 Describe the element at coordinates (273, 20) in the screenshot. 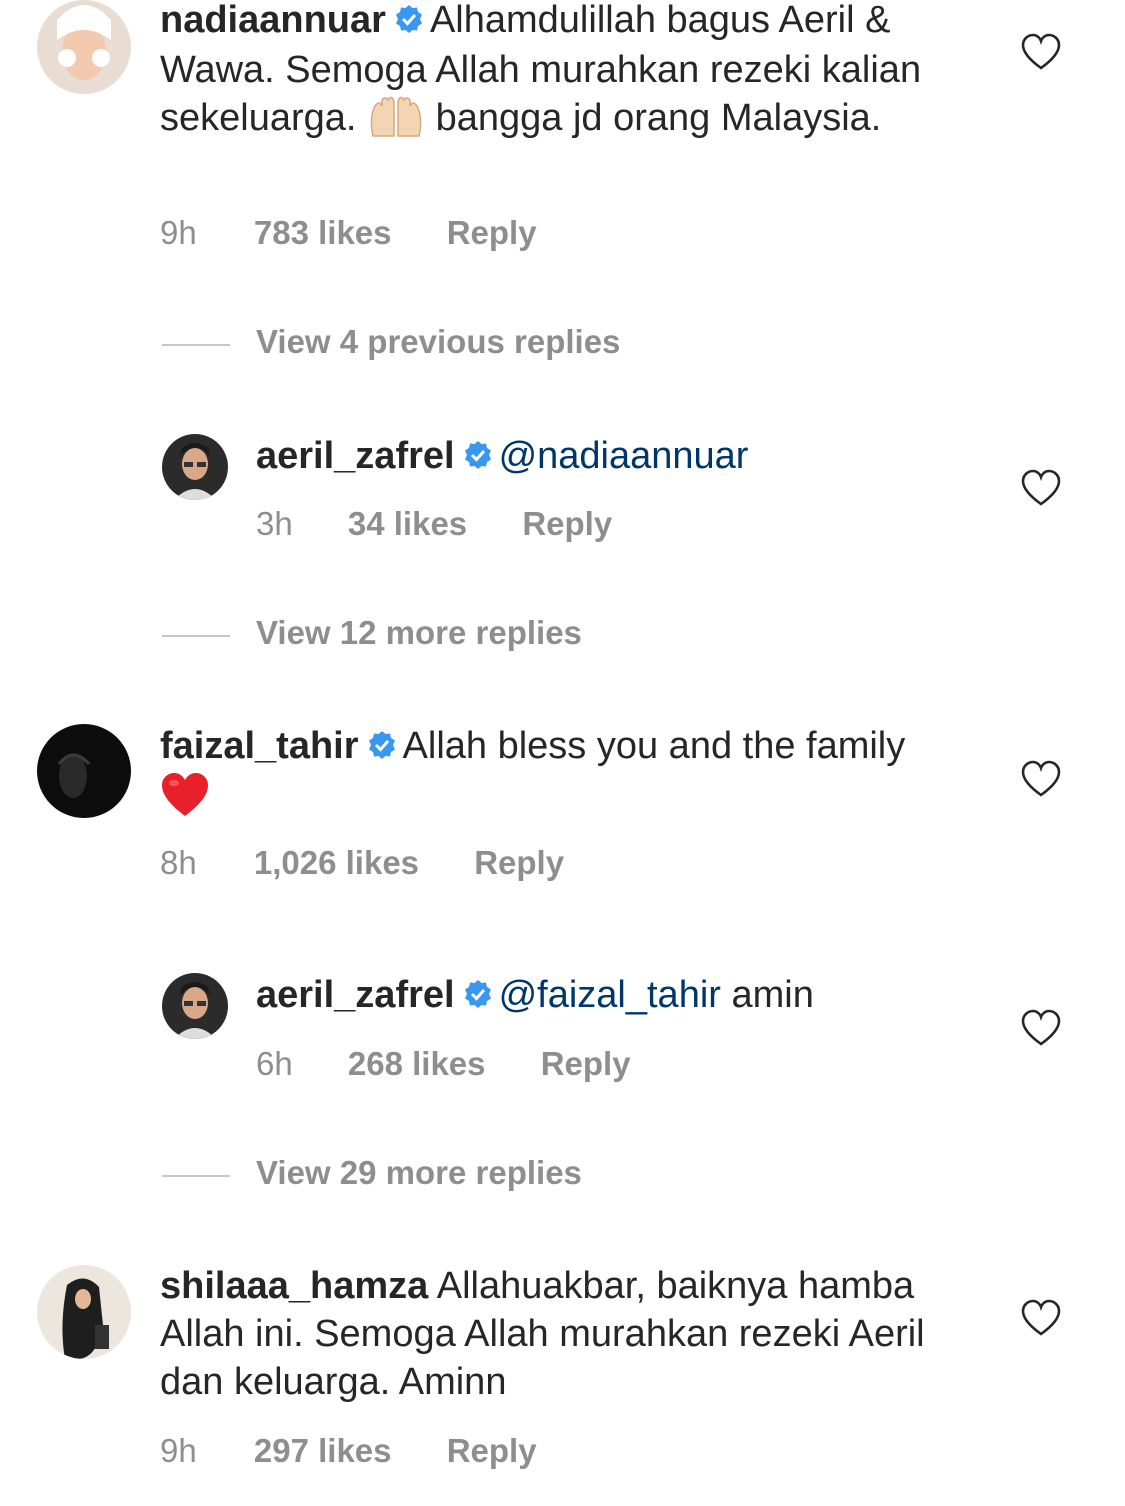

I see `username-link: nadiaannuar` at that location.